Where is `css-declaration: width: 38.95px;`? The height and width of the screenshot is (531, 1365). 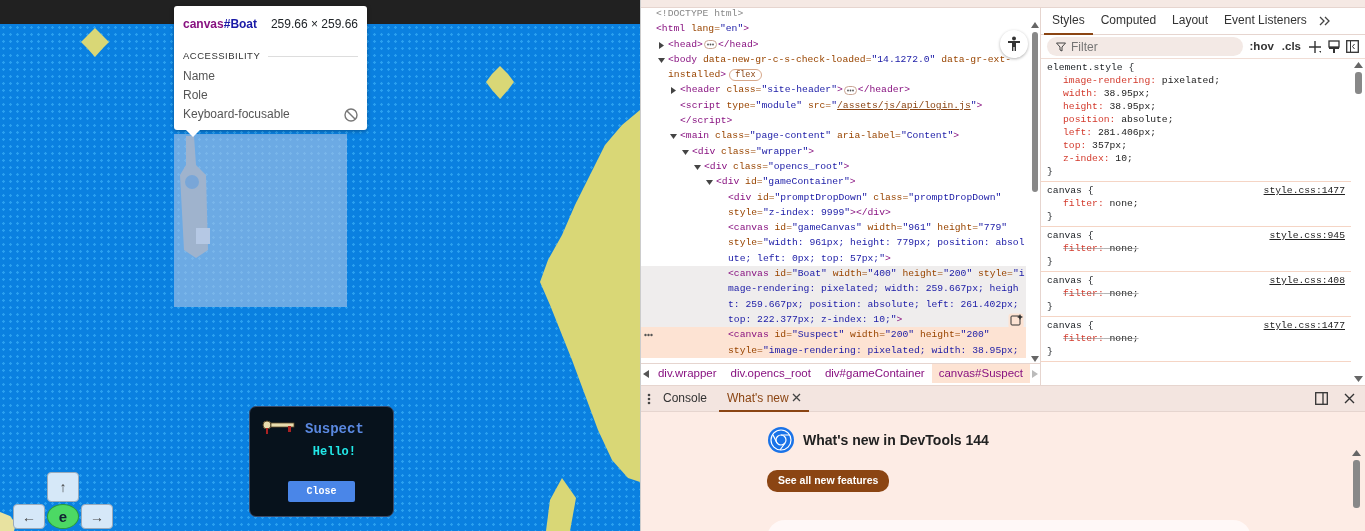
css-declaration: width: 38.95px; is located at coordinates (1196, 93).